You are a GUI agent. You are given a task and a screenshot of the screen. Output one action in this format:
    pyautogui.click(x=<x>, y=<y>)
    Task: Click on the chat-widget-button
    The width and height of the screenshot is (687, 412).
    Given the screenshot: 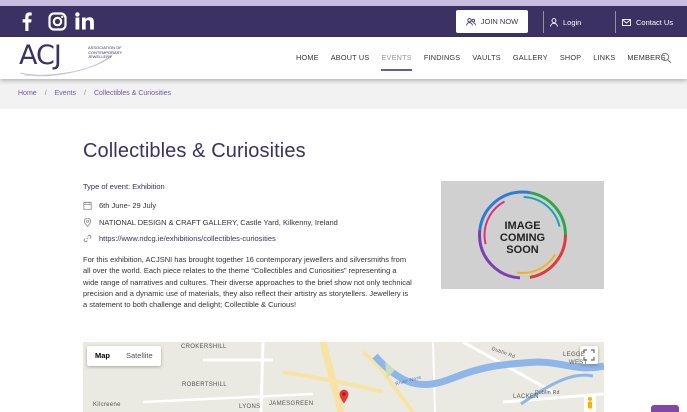 What is the action you would take?
    pyautogui.click(x=665, y=408)
    